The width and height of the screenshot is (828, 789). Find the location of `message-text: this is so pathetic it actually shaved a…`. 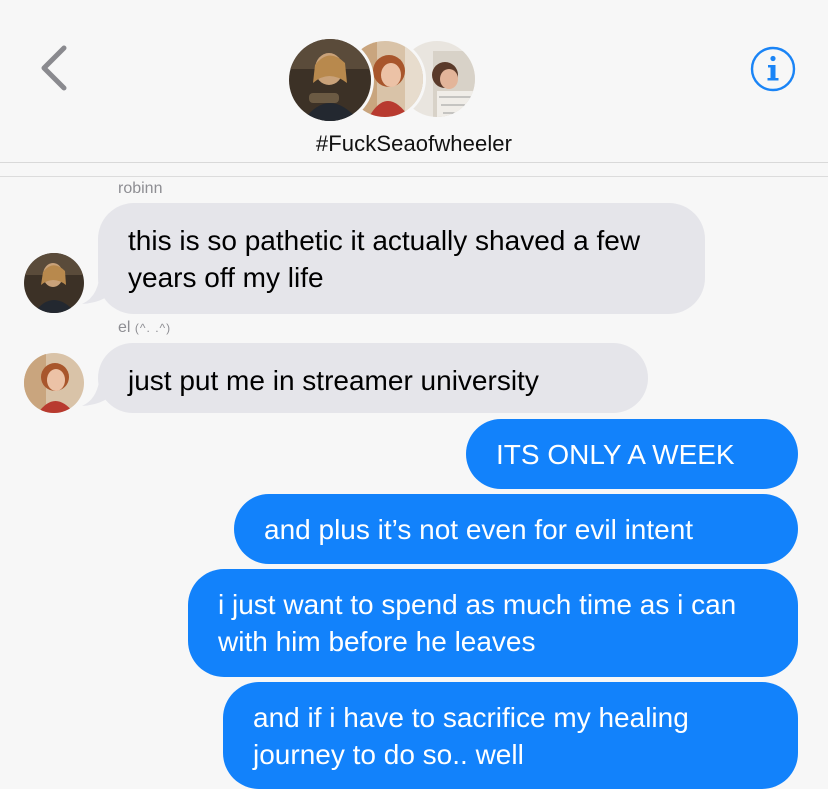

message-text: this is so pathetic it actually shaved a… is located at coordinates (384, 259).